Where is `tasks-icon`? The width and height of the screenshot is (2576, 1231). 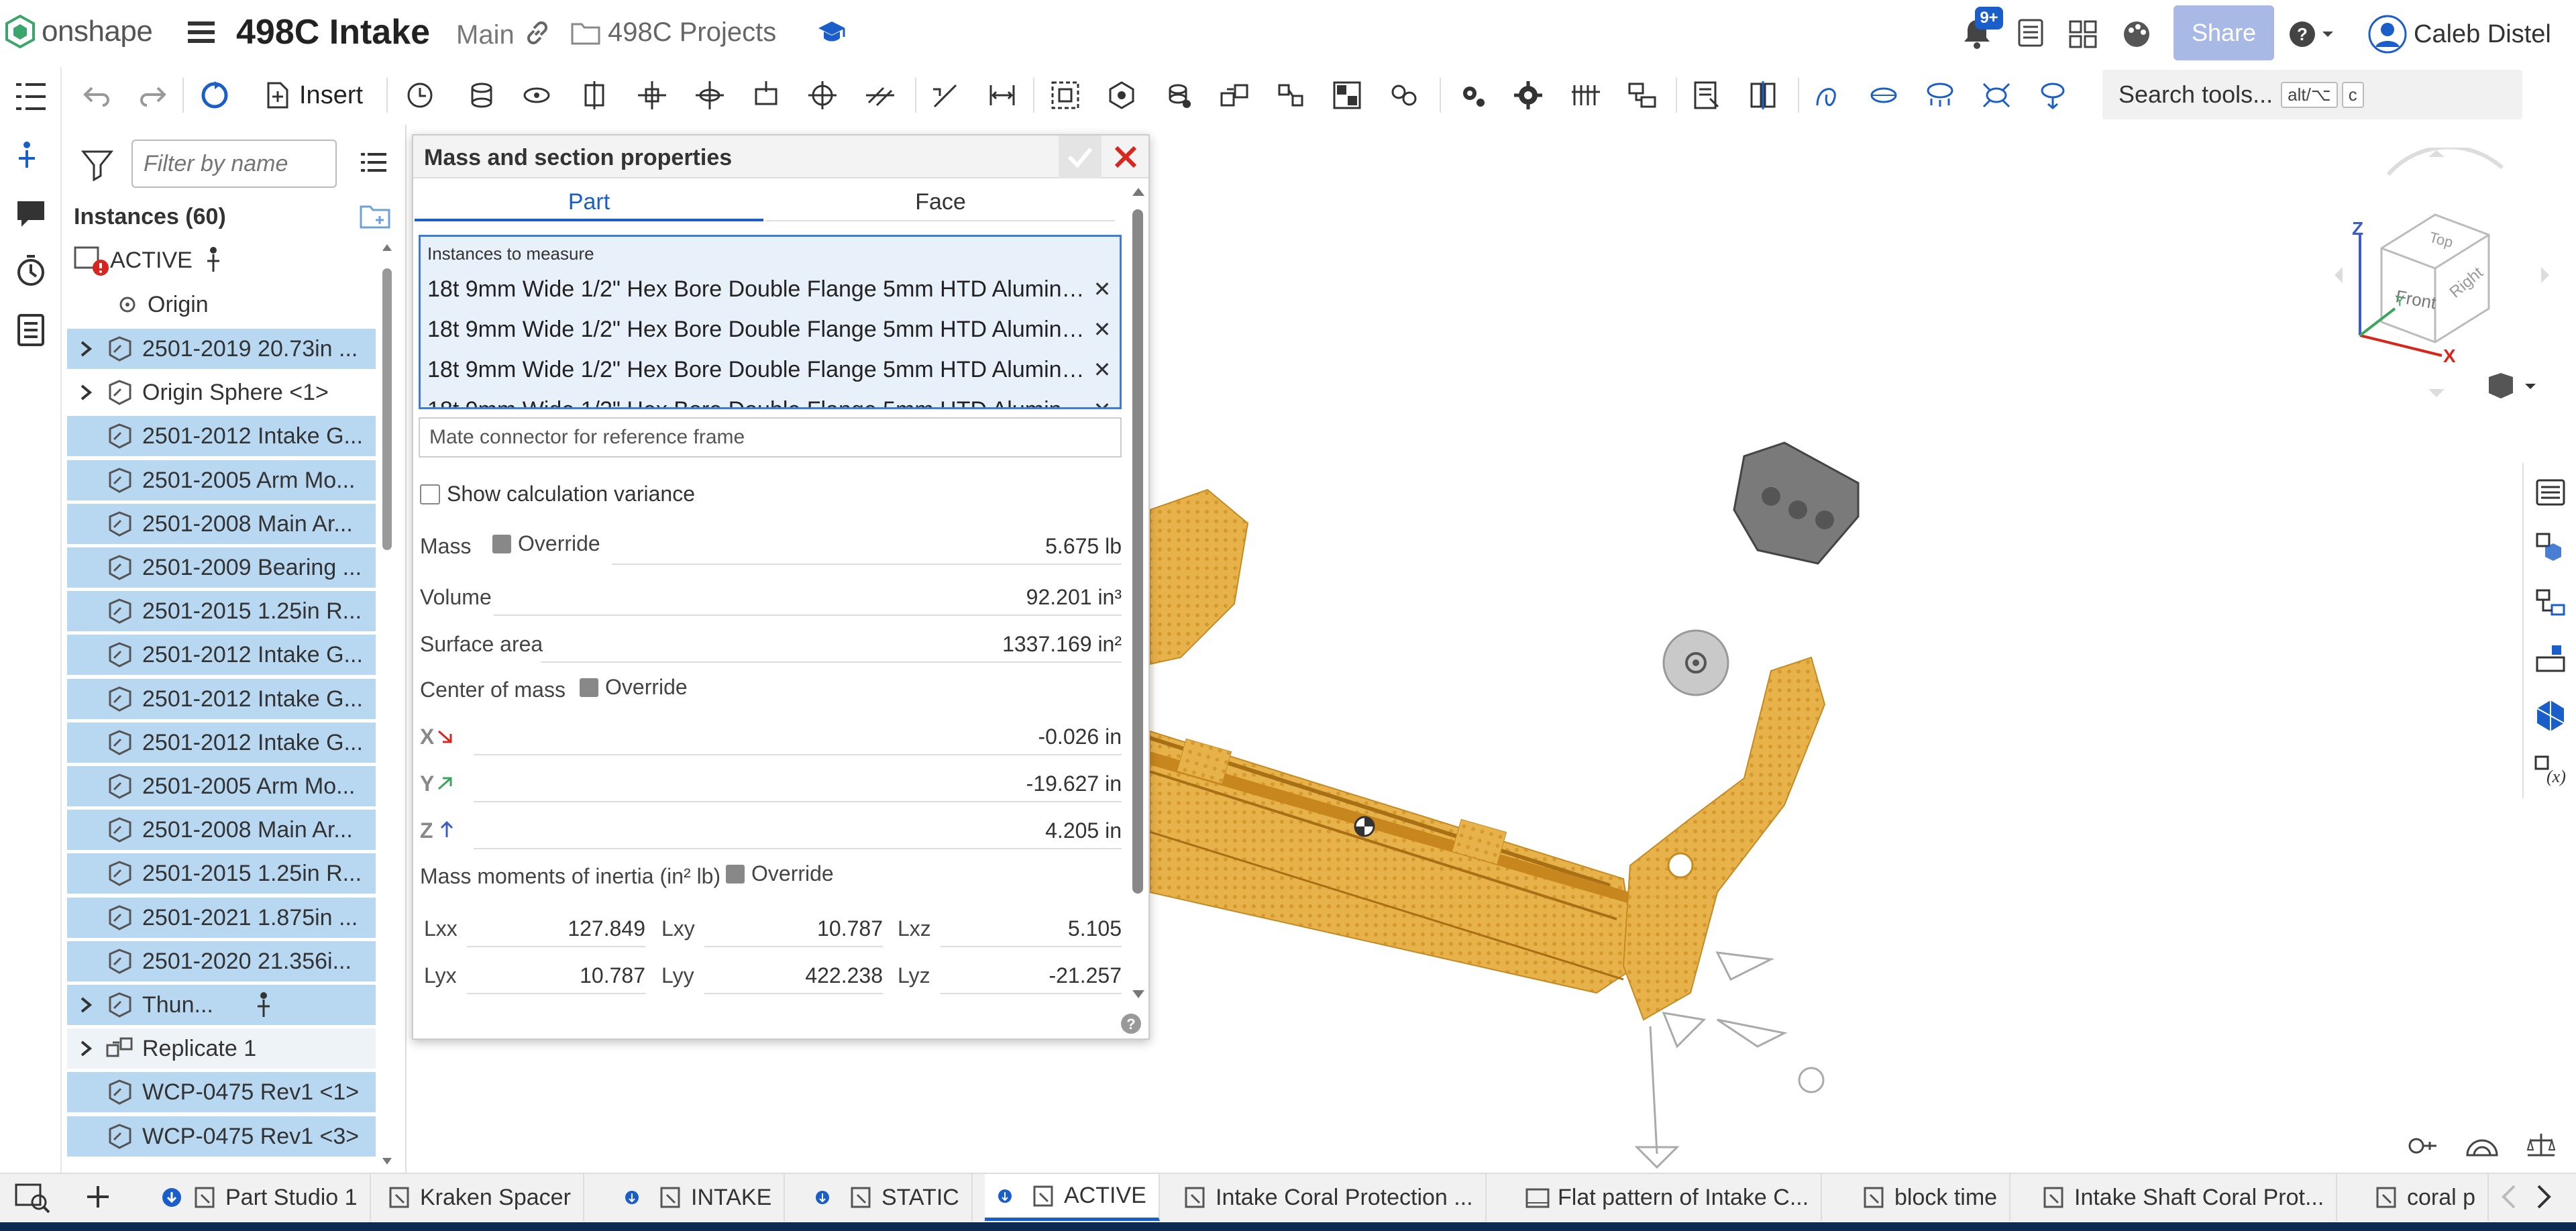 tasks-icon is located at coordinates (2030, 32).